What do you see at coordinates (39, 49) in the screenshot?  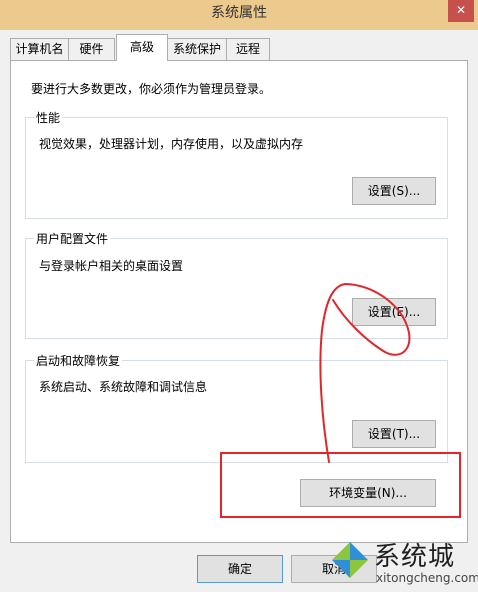 I see `tab-computer-name: 计算机名` at bounding box center [39, 49].